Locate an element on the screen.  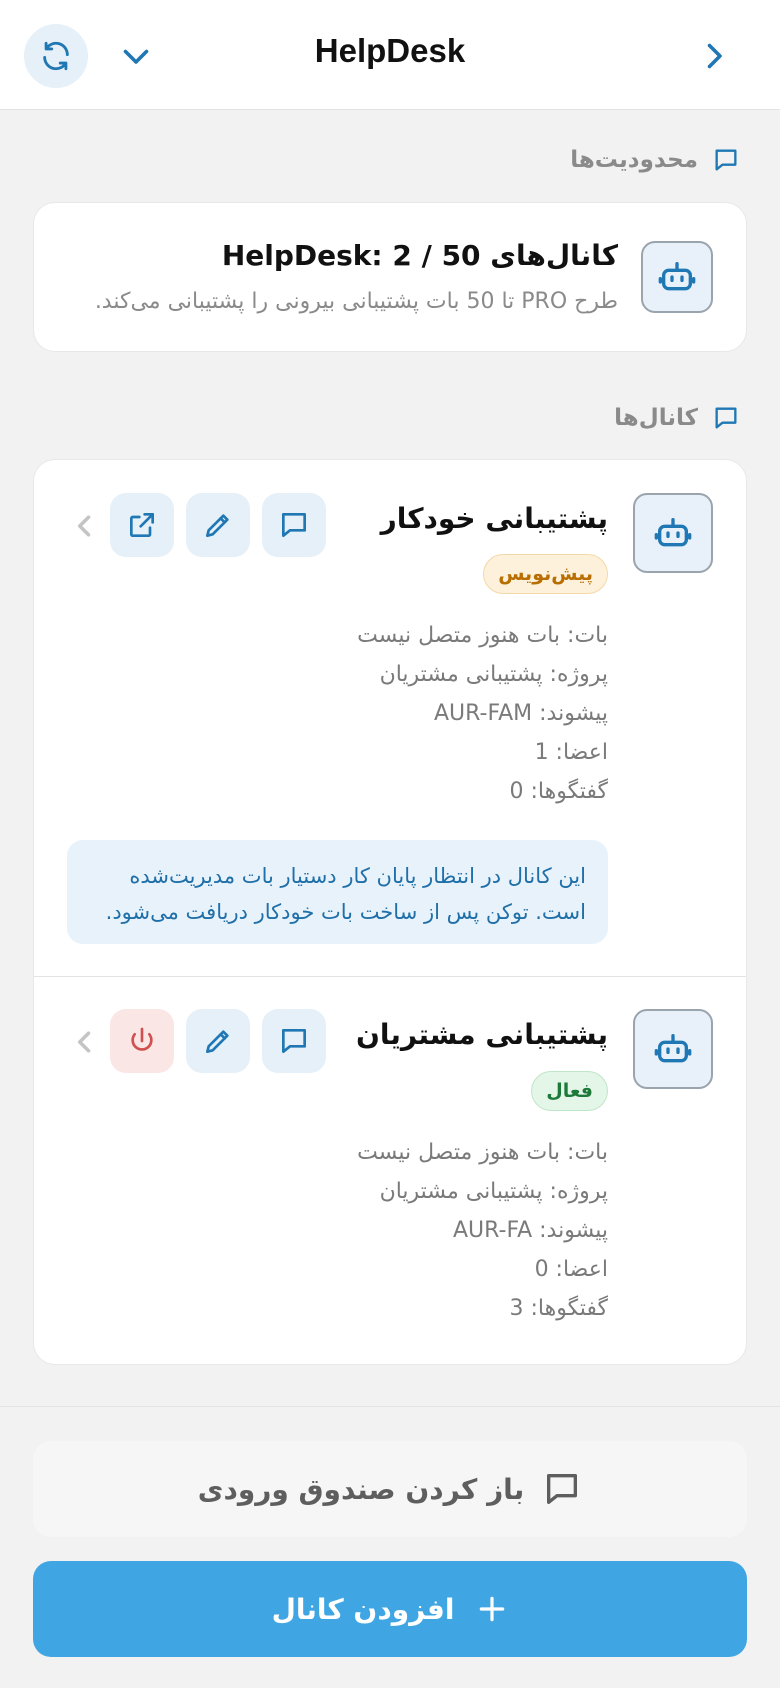
plus-icon is located at coordinates (492, 1609).